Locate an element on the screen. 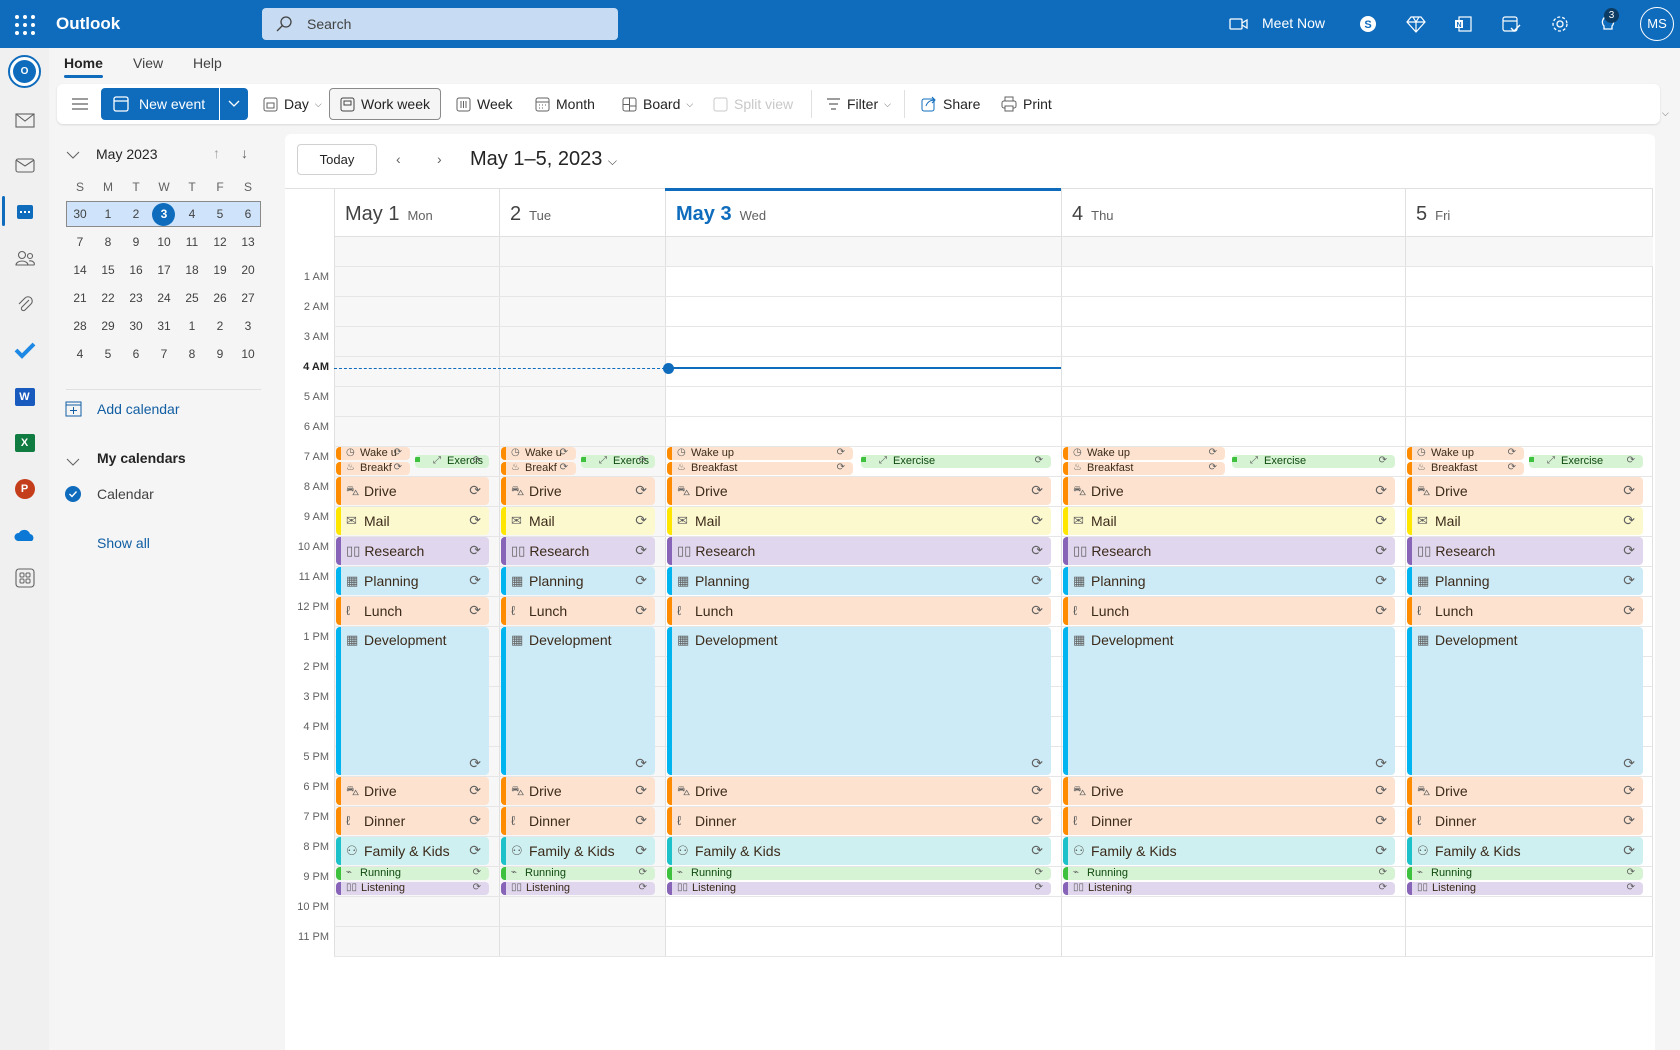  attachments-paperclip-icon is located at coordinates (24, 303).